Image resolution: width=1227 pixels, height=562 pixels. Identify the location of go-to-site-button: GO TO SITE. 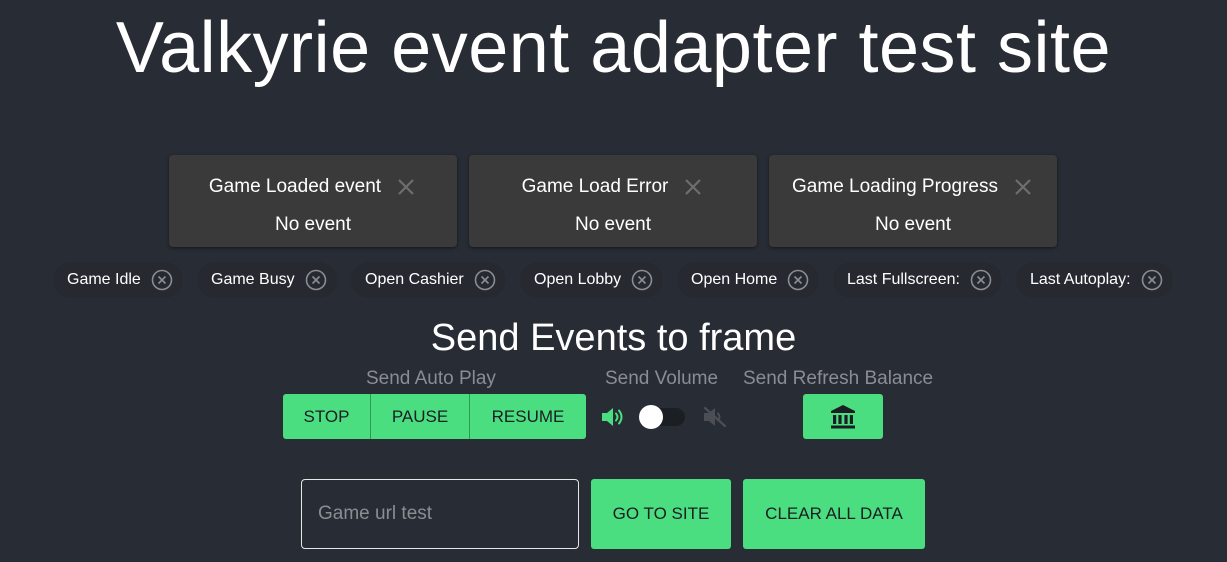
(661, 514).